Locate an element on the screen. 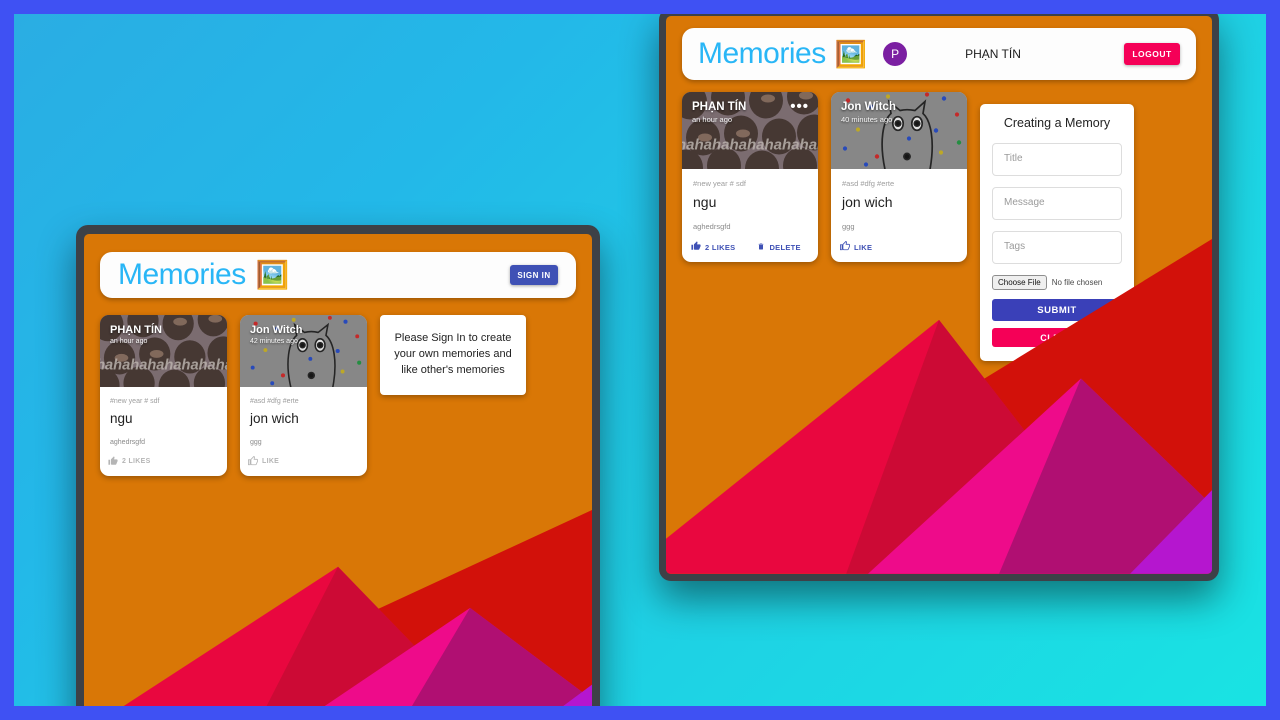  sign-in-button: SIGN IN is located at coordinates (534, 275).